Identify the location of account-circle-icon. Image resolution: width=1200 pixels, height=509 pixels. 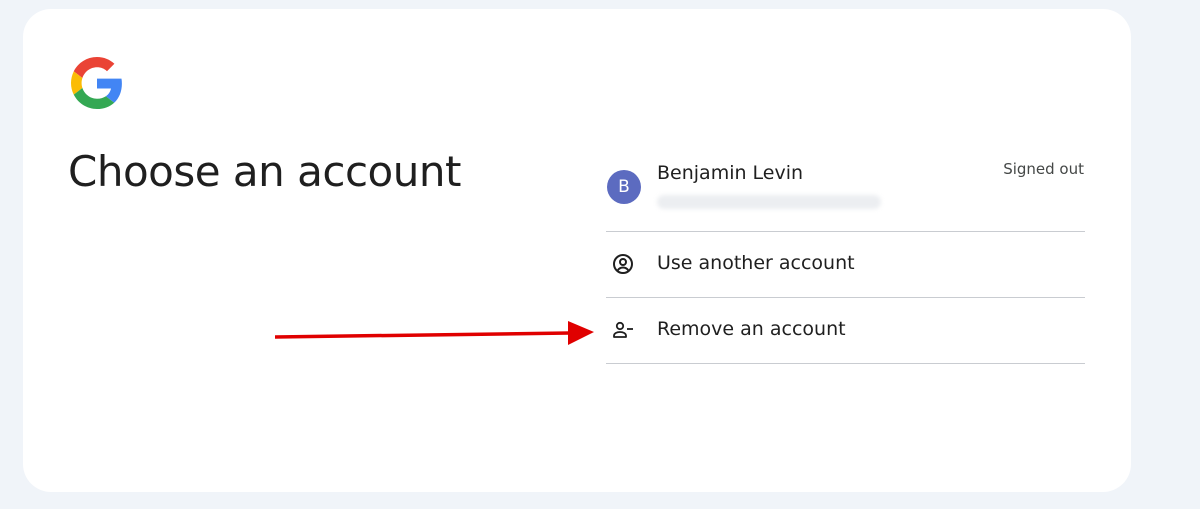
(623, 264).